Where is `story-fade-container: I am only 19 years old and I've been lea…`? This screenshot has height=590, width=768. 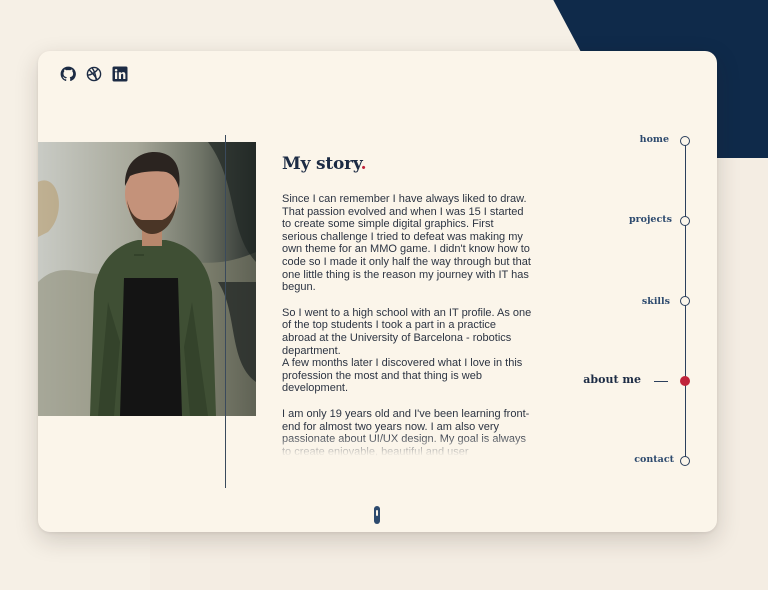
story-fade-container: I am only 19 years old and I've been lea… is located at coordinates (407, 432).